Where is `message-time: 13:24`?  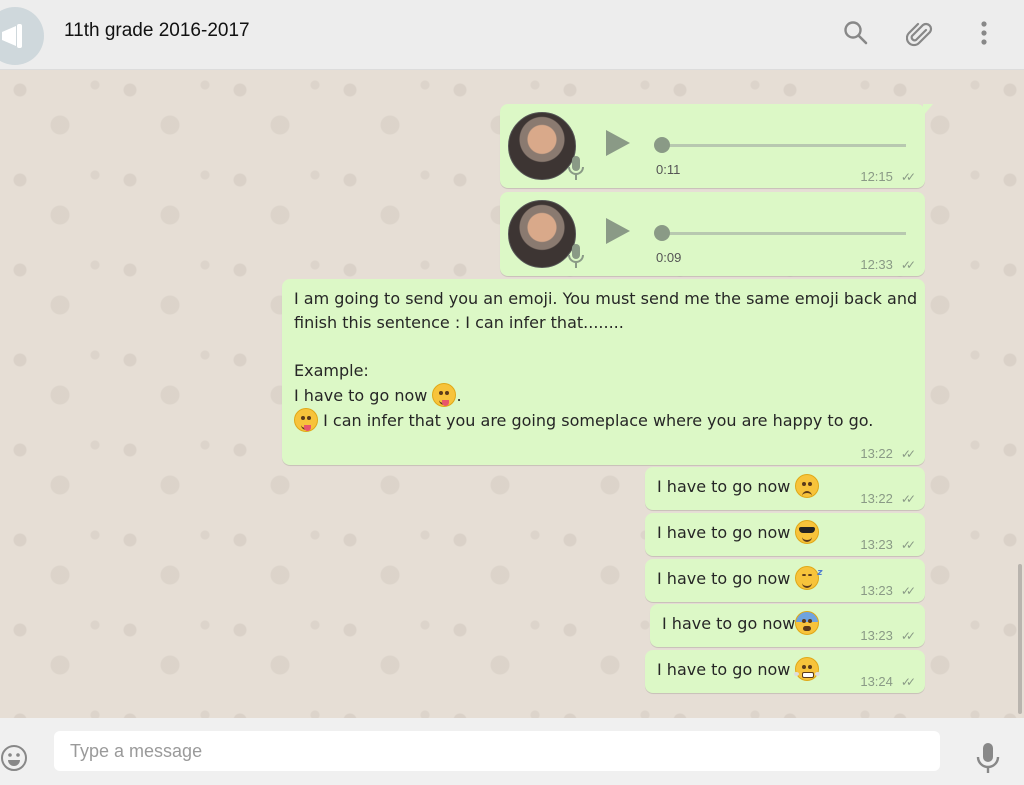 message-time: 13:24 is located at coordinates (876, 681).